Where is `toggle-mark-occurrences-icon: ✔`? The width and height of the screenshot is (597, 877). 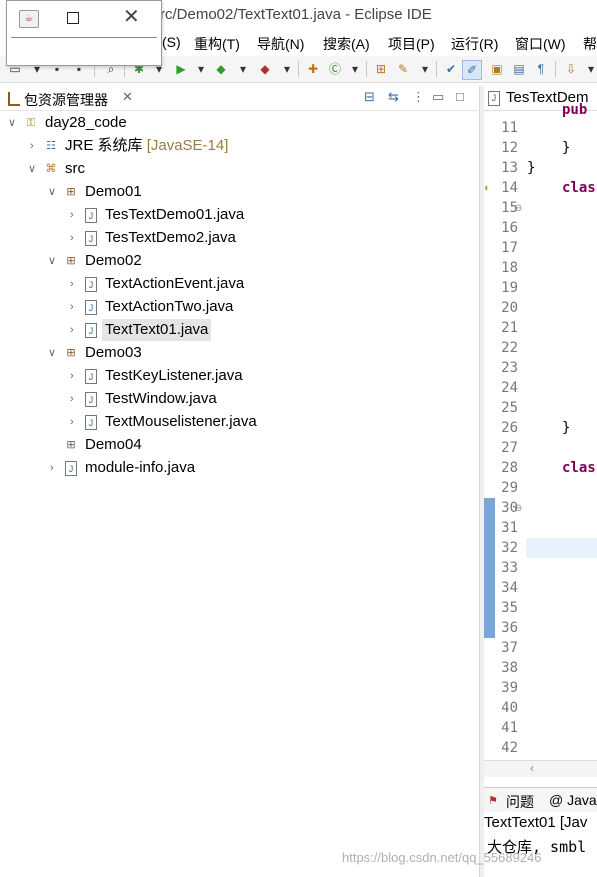
toggle-mark-occurrences-icon: ✔ is located at coordinates (451, 69).